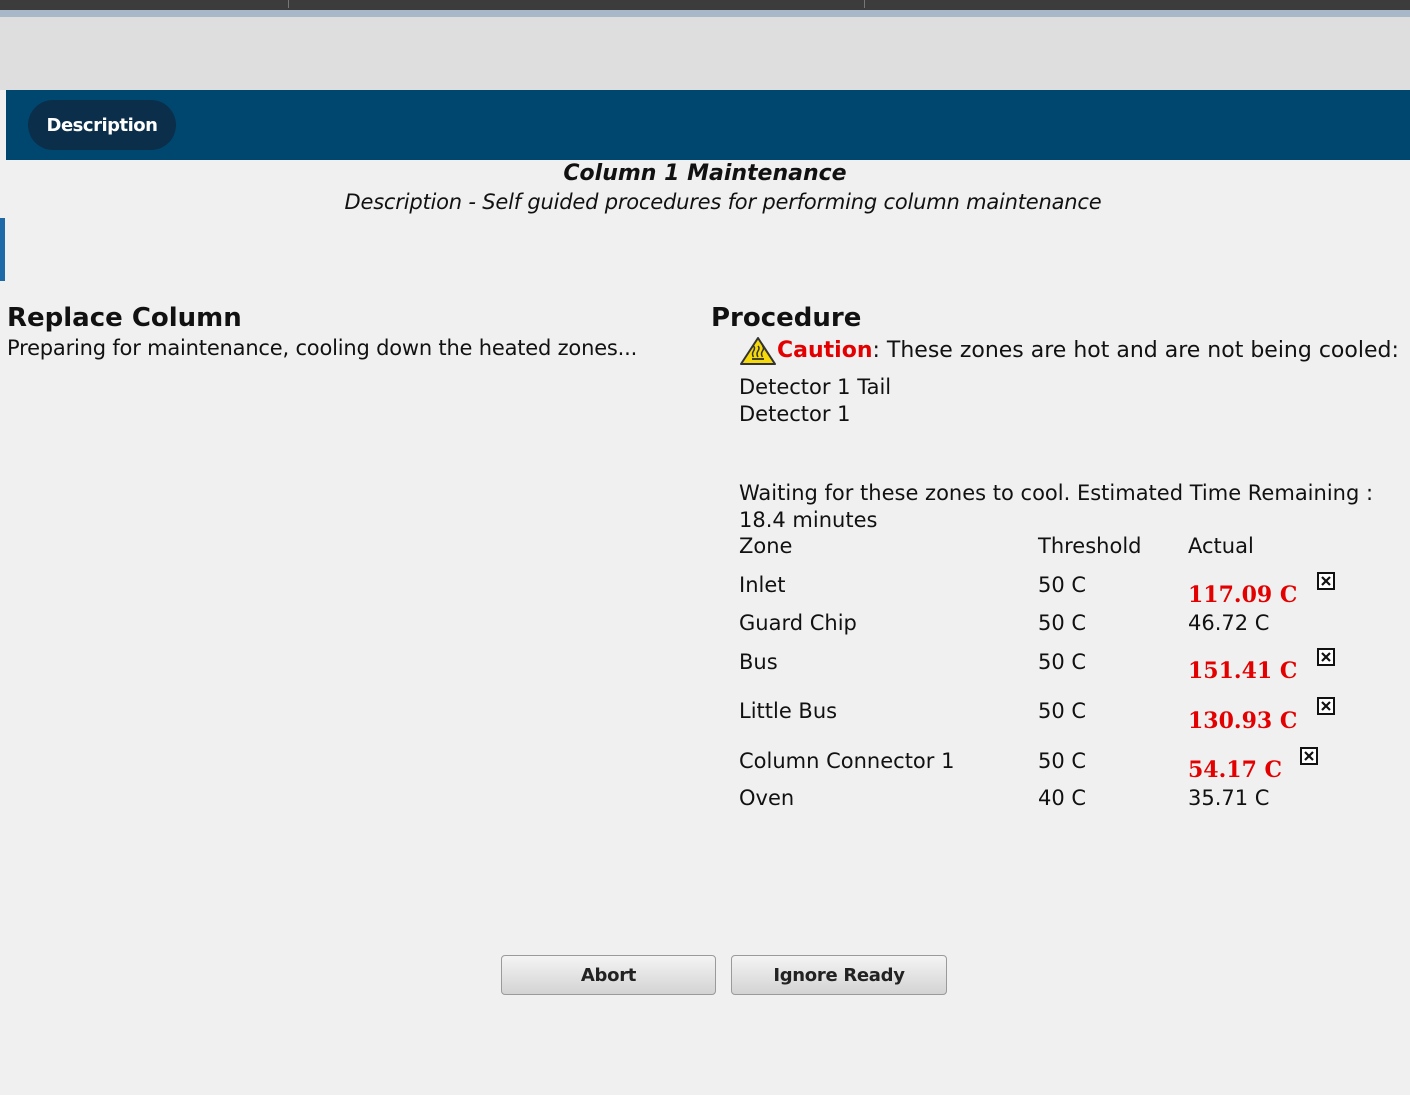 The image size is (1410, 1095). What do you see at coordinates (705, 53) in the screenshot?
I see `toolbar-area` at bounding box center [705, 53].